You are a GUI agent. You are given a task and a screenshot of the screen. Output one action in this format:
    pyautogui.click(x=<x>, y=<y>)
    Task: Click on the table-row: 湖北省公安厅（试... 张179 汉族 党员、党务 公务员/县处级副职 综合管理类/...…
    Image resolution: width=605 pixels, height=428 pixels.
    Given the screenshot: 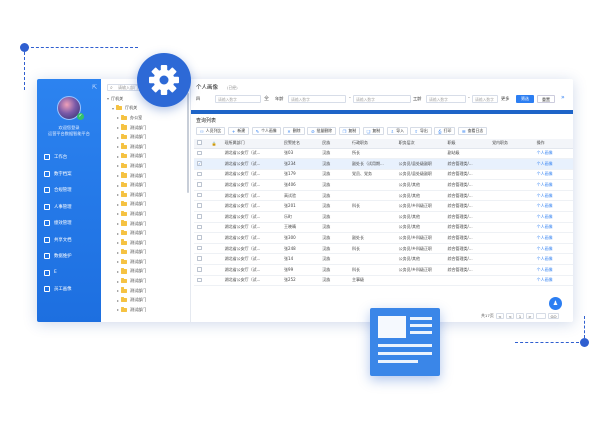 What is the action you would take?
    pyautogui.click(x=383, y=175)
    